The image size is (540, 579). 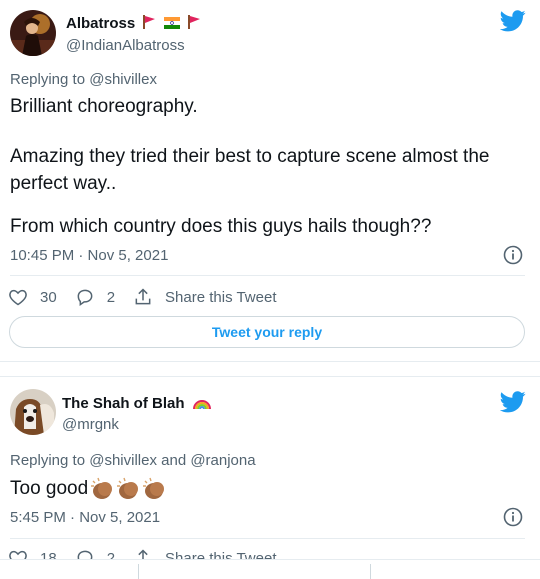 I want to click on india-flag-icon, so click(x=171, y=24).